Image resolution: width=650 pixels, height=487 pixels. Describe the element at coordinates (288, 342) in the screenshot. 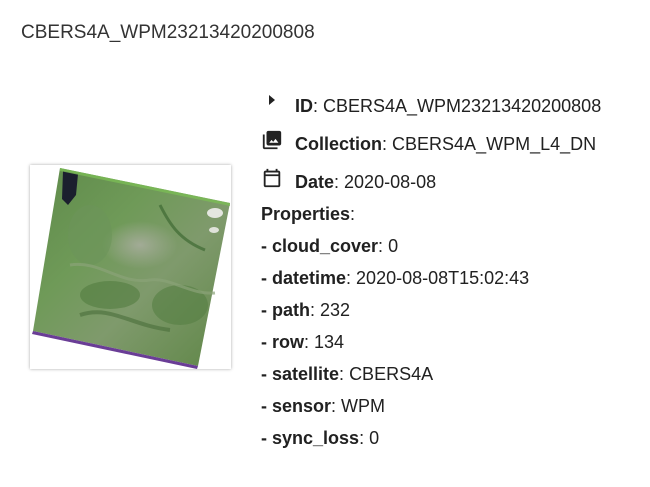

I see `property-key: row` at that location.